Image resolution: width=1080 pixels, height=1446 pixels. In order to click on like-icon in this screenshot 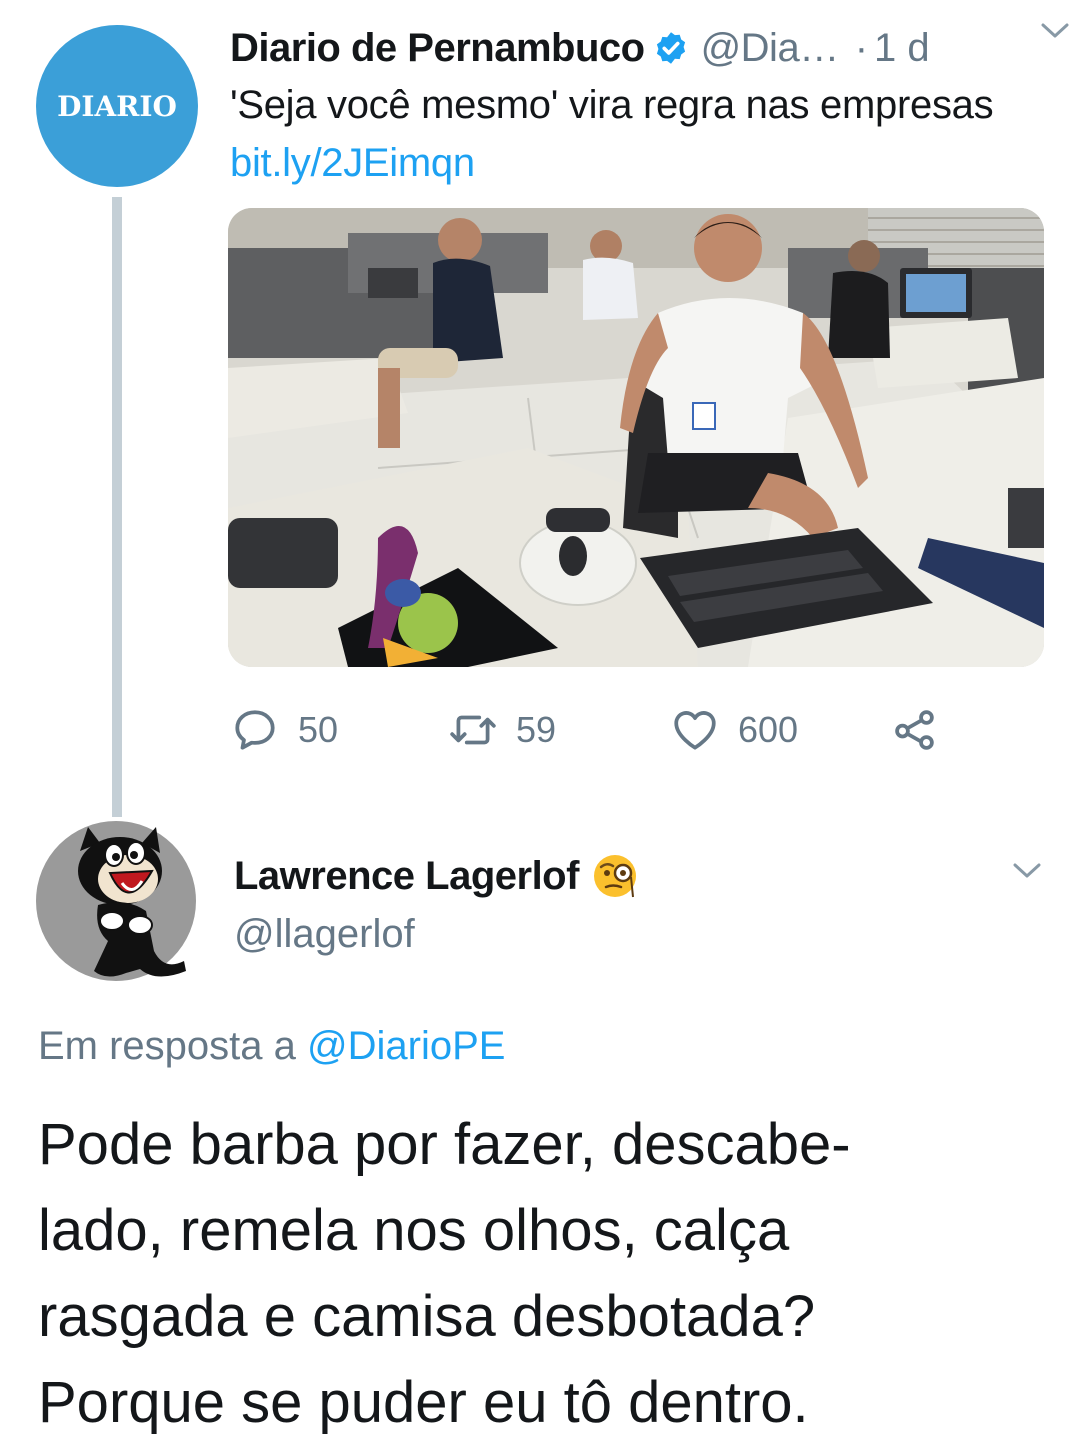, I will do `click(695, 730)`.